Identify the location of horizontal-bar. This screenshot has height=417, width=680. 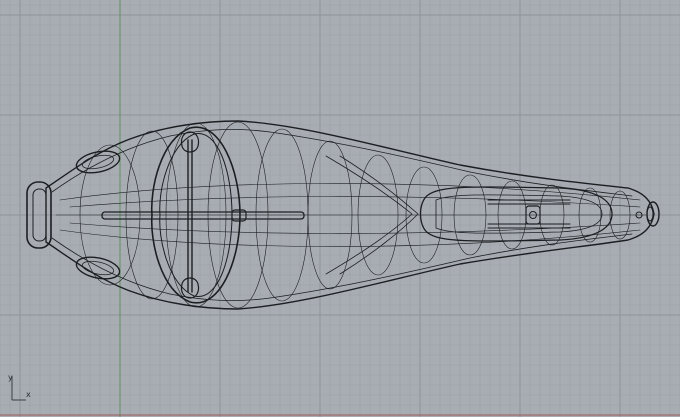
(203, 215).